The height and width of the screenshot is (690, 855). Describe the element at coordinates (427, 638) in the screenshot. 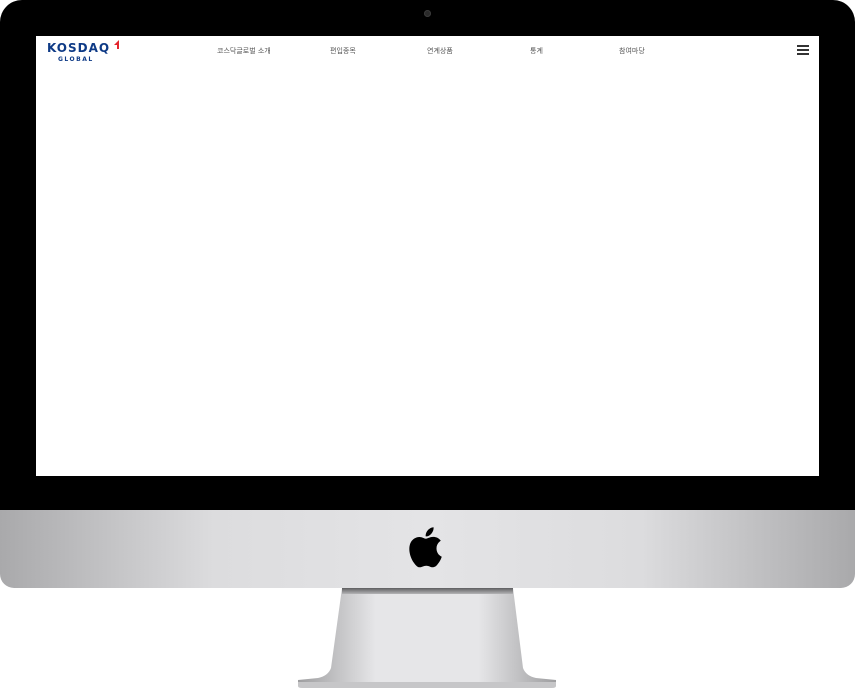

I see `monitor-stand` at that location.